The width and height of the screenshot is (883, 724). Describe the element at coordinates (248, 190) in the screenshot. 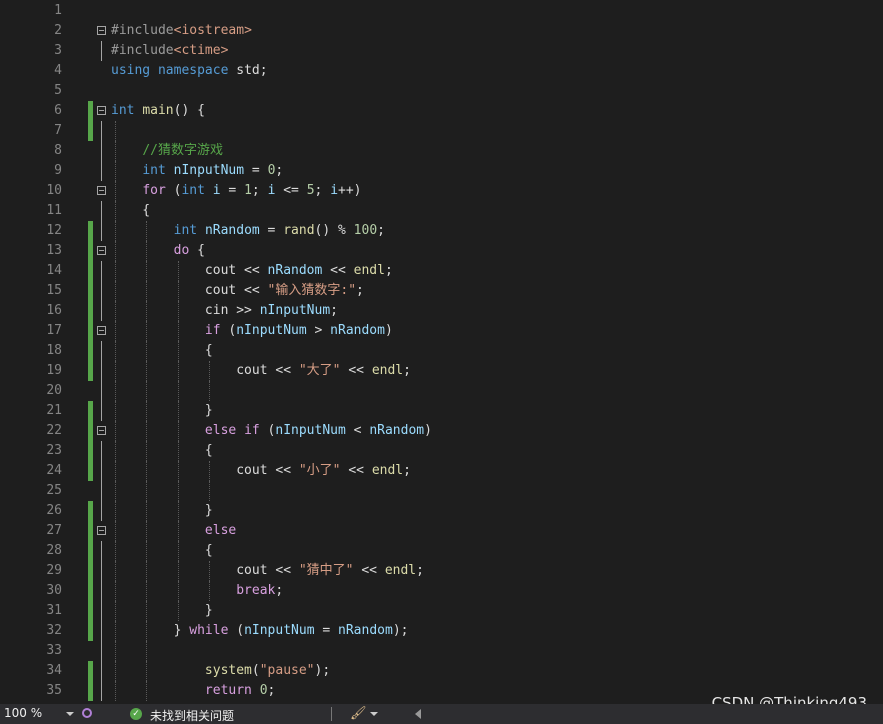

I see `code-token: 1` at that location.